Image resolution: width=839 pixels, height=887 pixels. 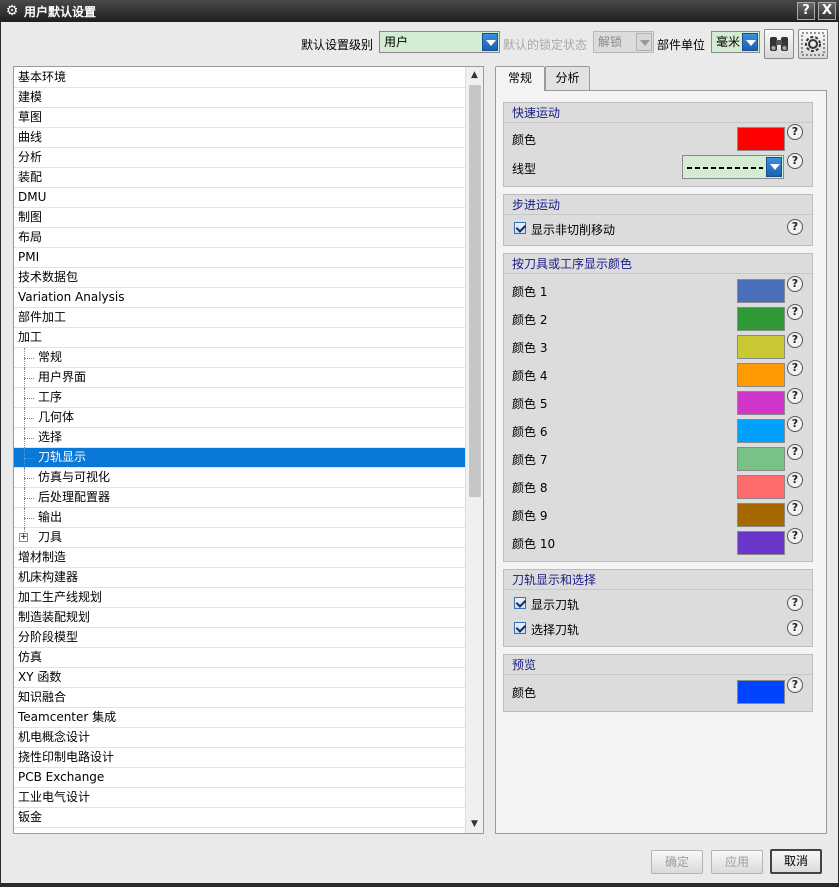 What do you see at coordinates (239, 218) in the screenshot?
I see `tree-item: 制图` at bounding box center [239, 218].